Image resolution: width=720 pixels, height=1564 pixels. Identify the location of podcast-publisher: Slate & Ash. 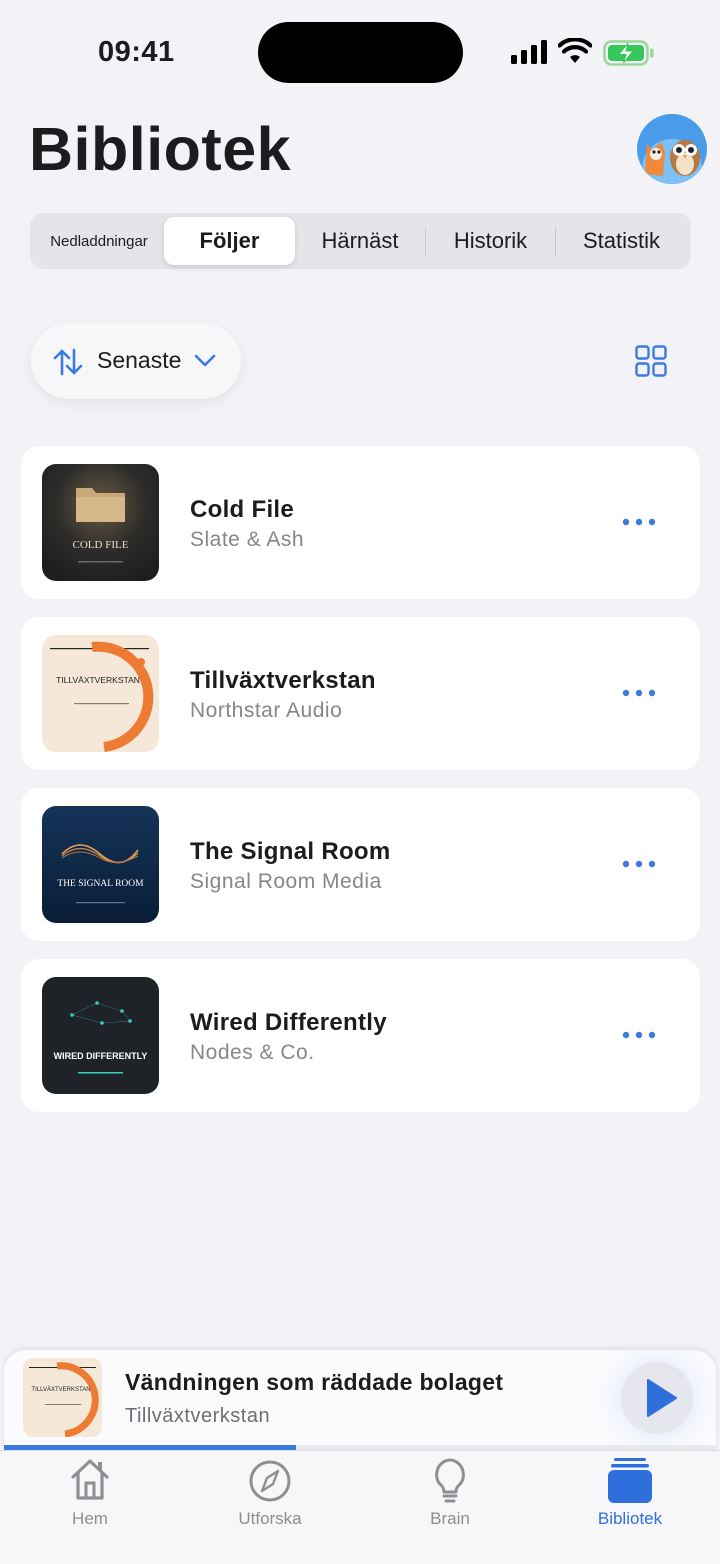
(247, 539).